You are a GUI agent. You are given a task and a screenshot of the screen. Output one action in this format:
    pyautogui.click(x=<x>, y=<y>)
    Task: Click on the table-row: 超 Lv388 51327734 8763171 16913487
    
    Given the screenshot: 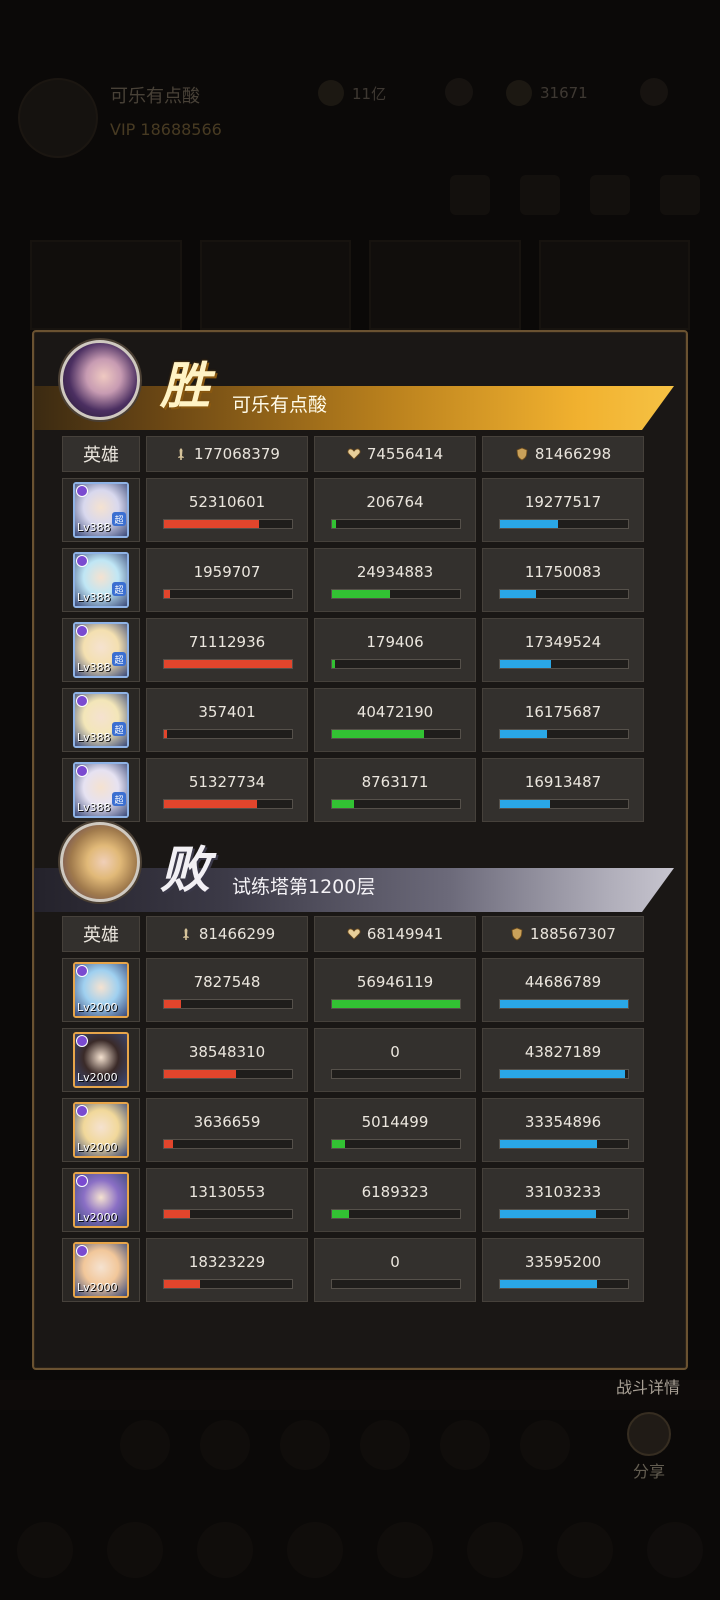 What is the action you would take?
    pyautogui.click(x=354, y=790)
    